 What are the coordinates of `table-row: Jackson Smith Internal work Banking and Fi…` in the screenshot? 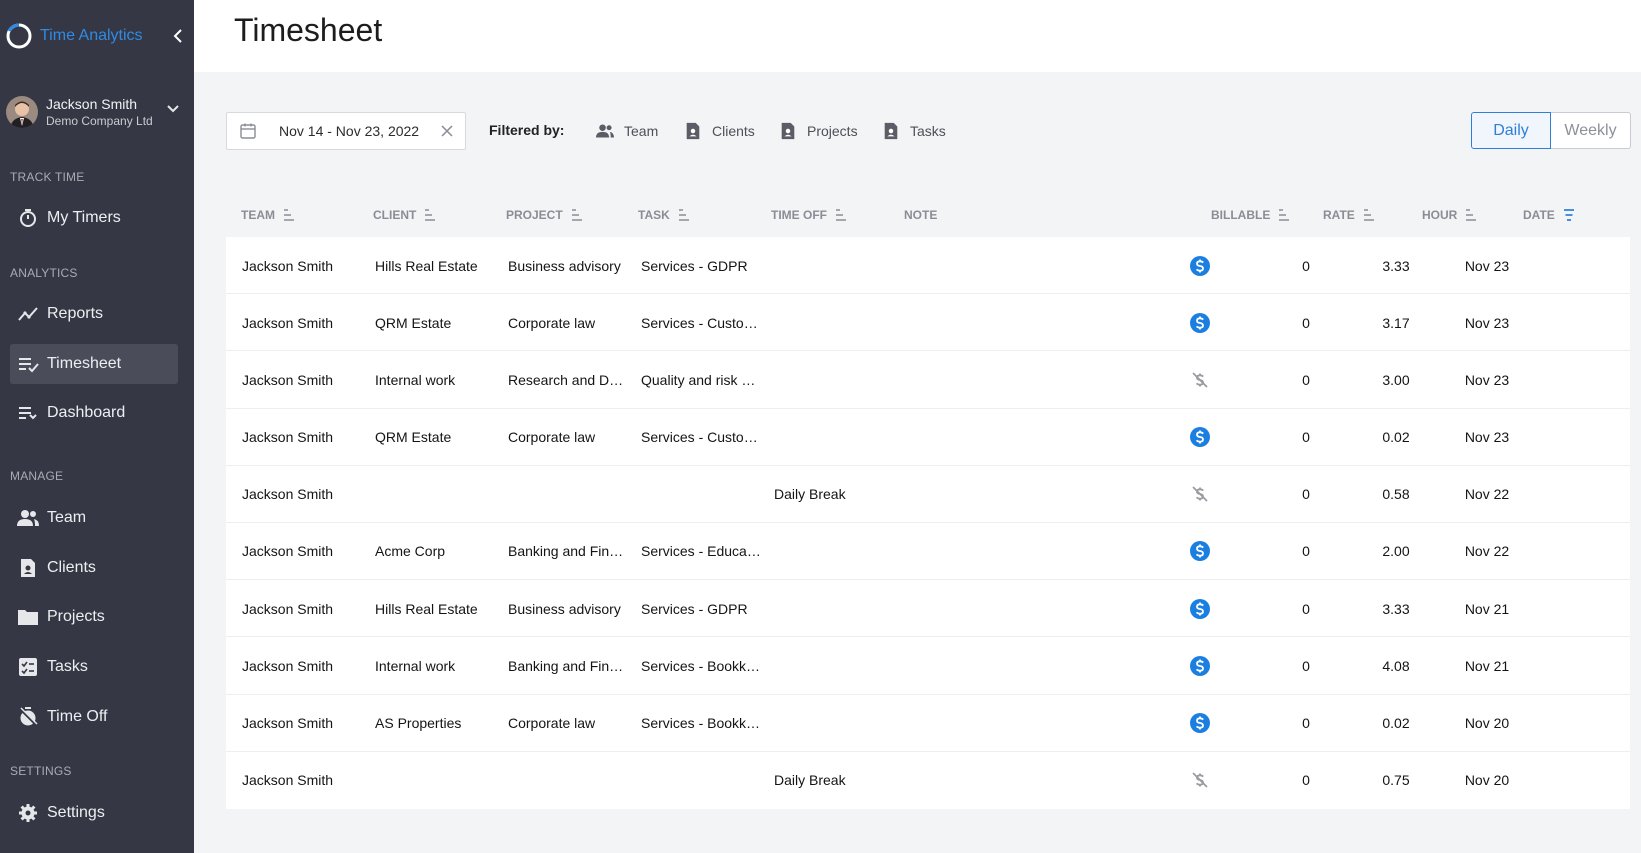 It's located at (928, 666).